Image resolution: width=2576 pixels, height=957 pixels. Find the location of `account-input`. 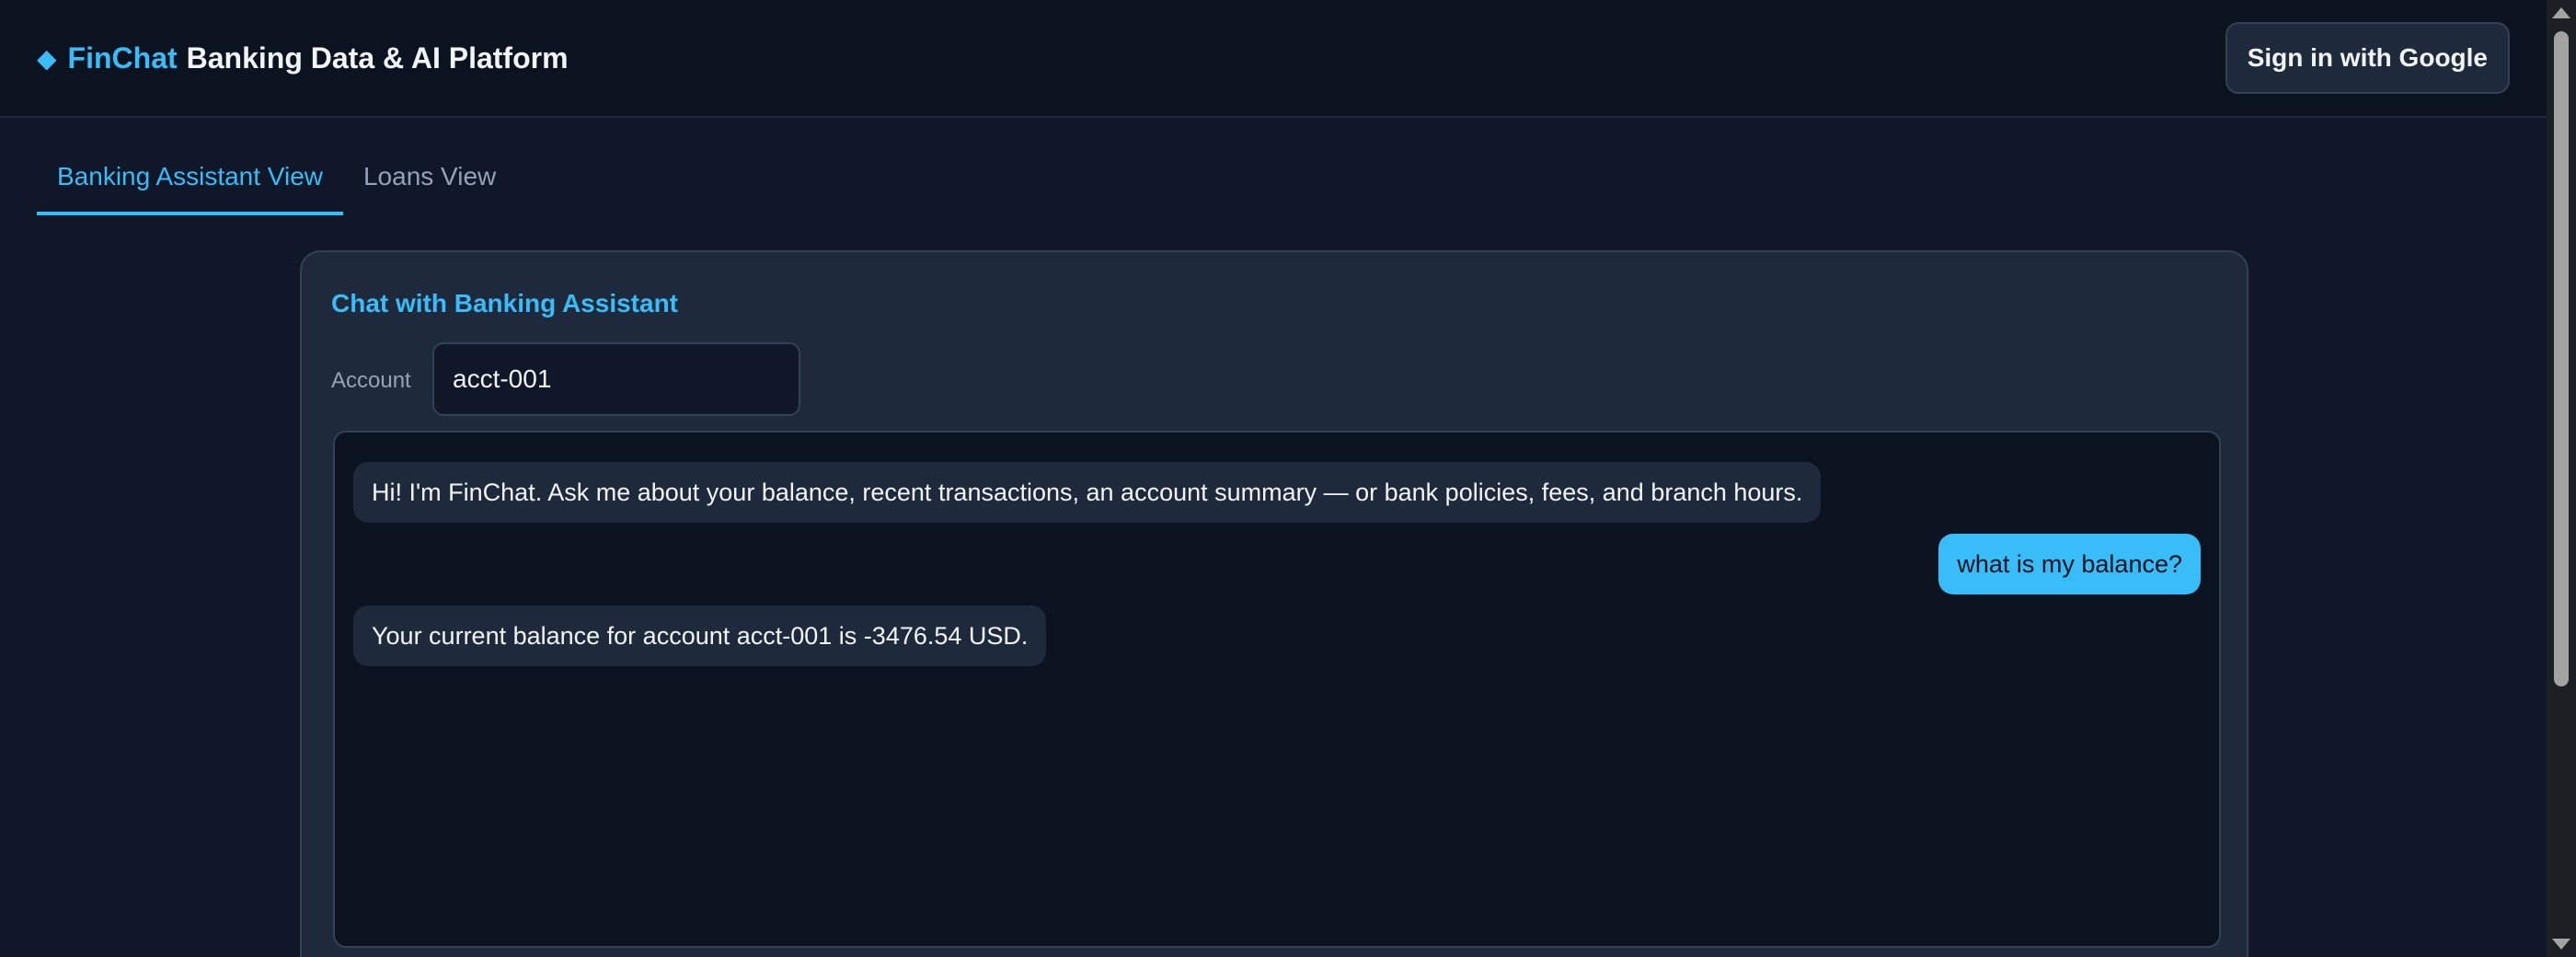

account-input is located at coordinates (616, 379).